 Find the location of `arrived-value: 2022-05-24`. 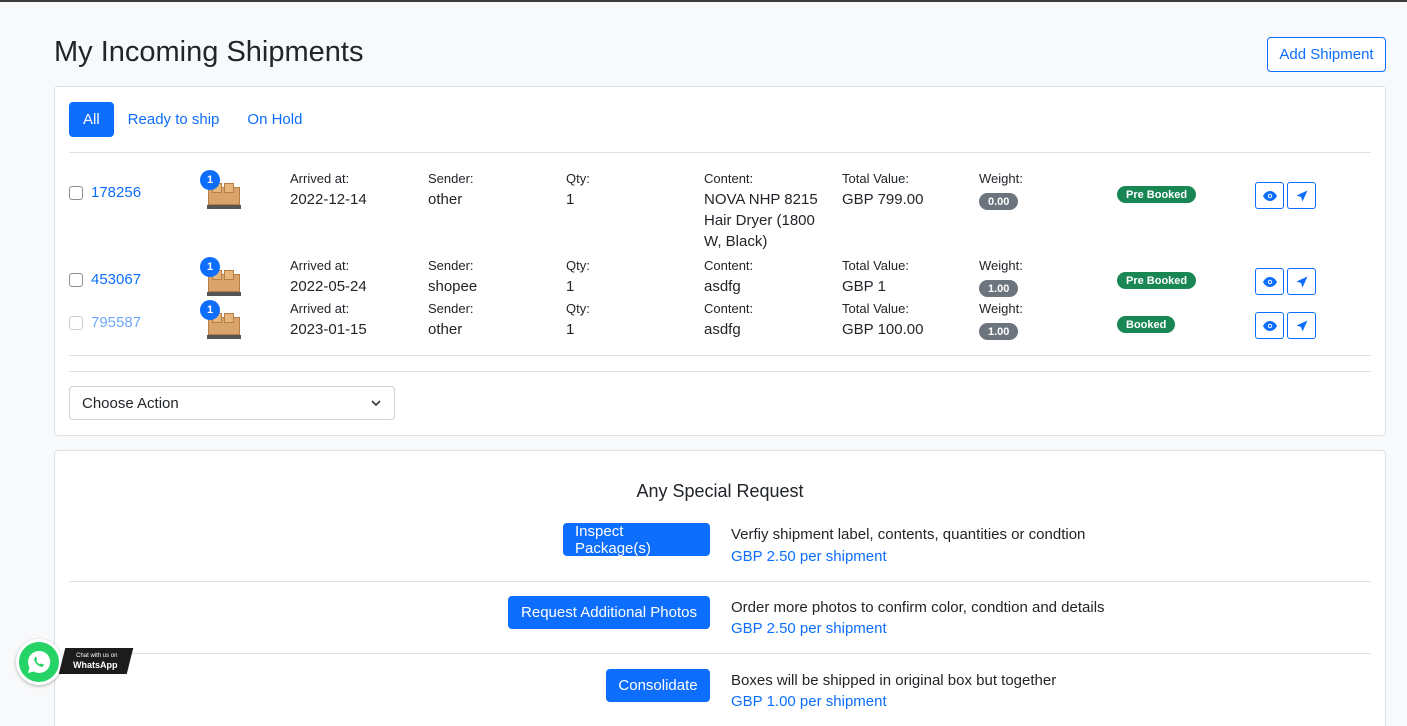

arrived-value: 2022-05-24 is located at coordinates (328, 286).